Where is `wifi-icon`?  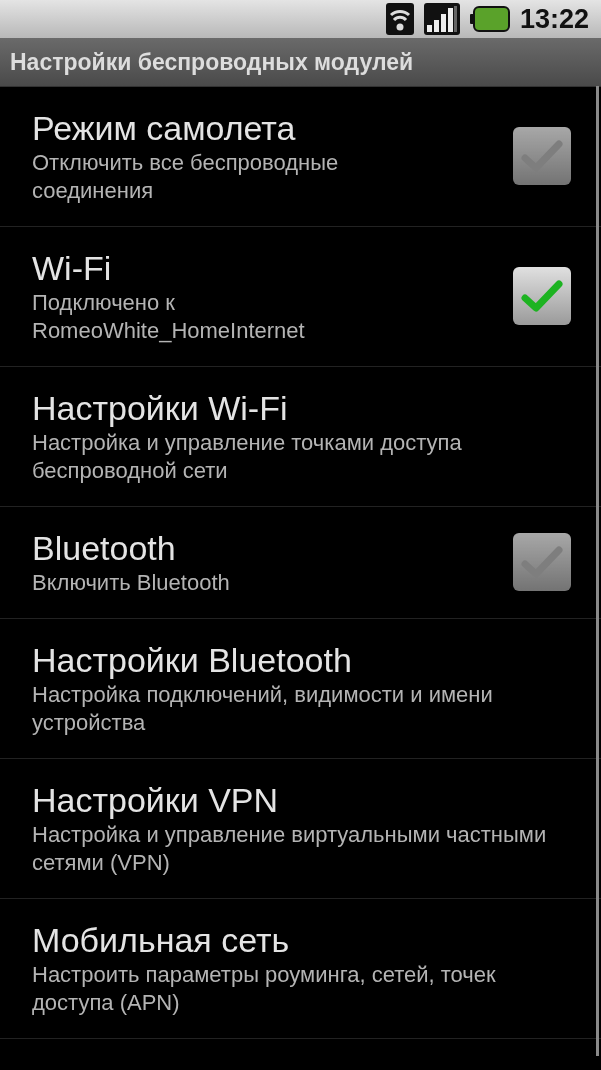
wifi-icon is located at coordinates (399, 19).